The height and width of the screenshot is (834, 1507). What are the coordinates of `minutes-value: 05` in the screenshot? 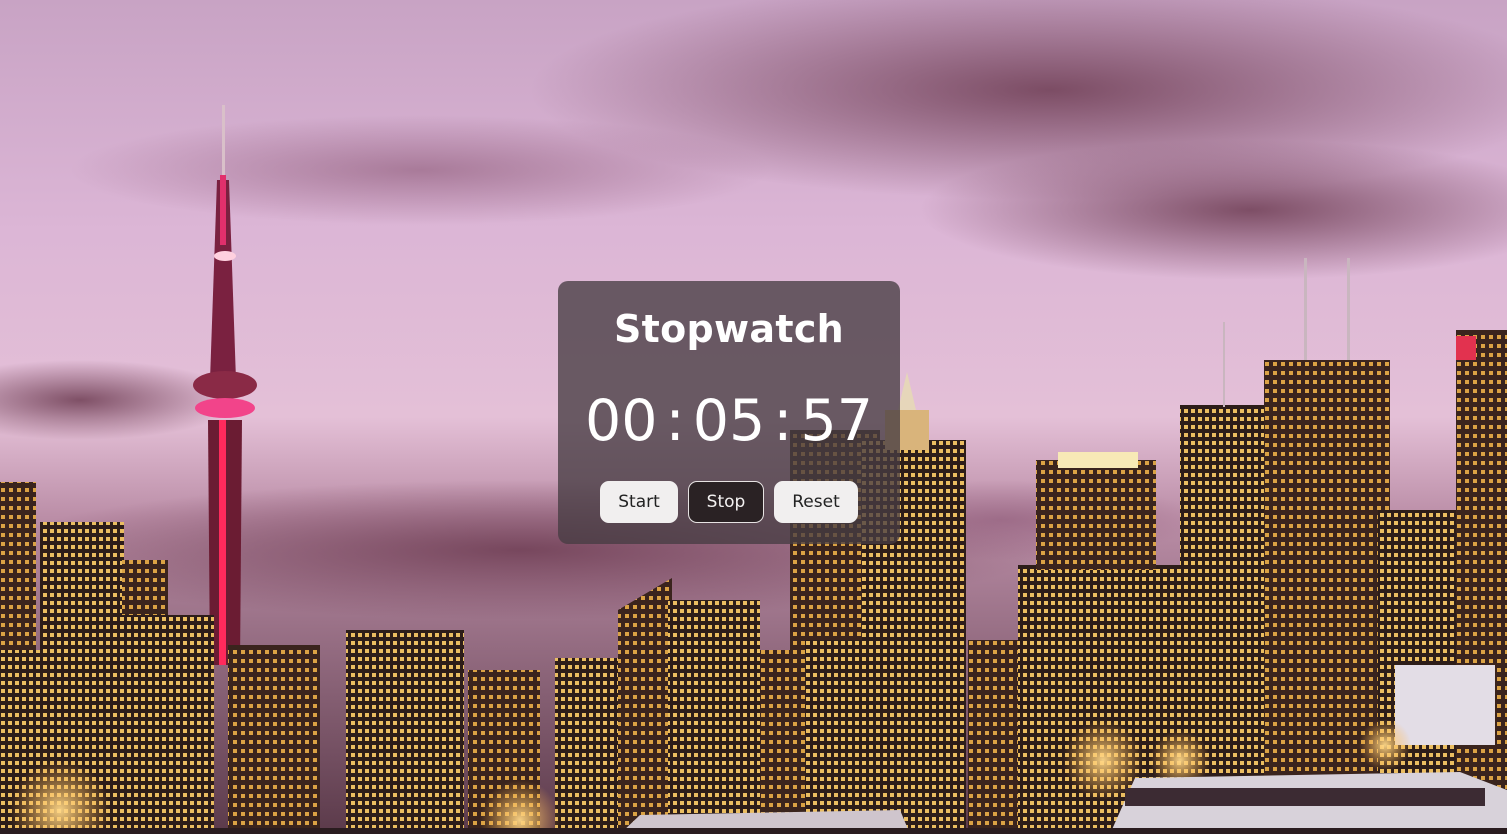 It's located at (729, 421).